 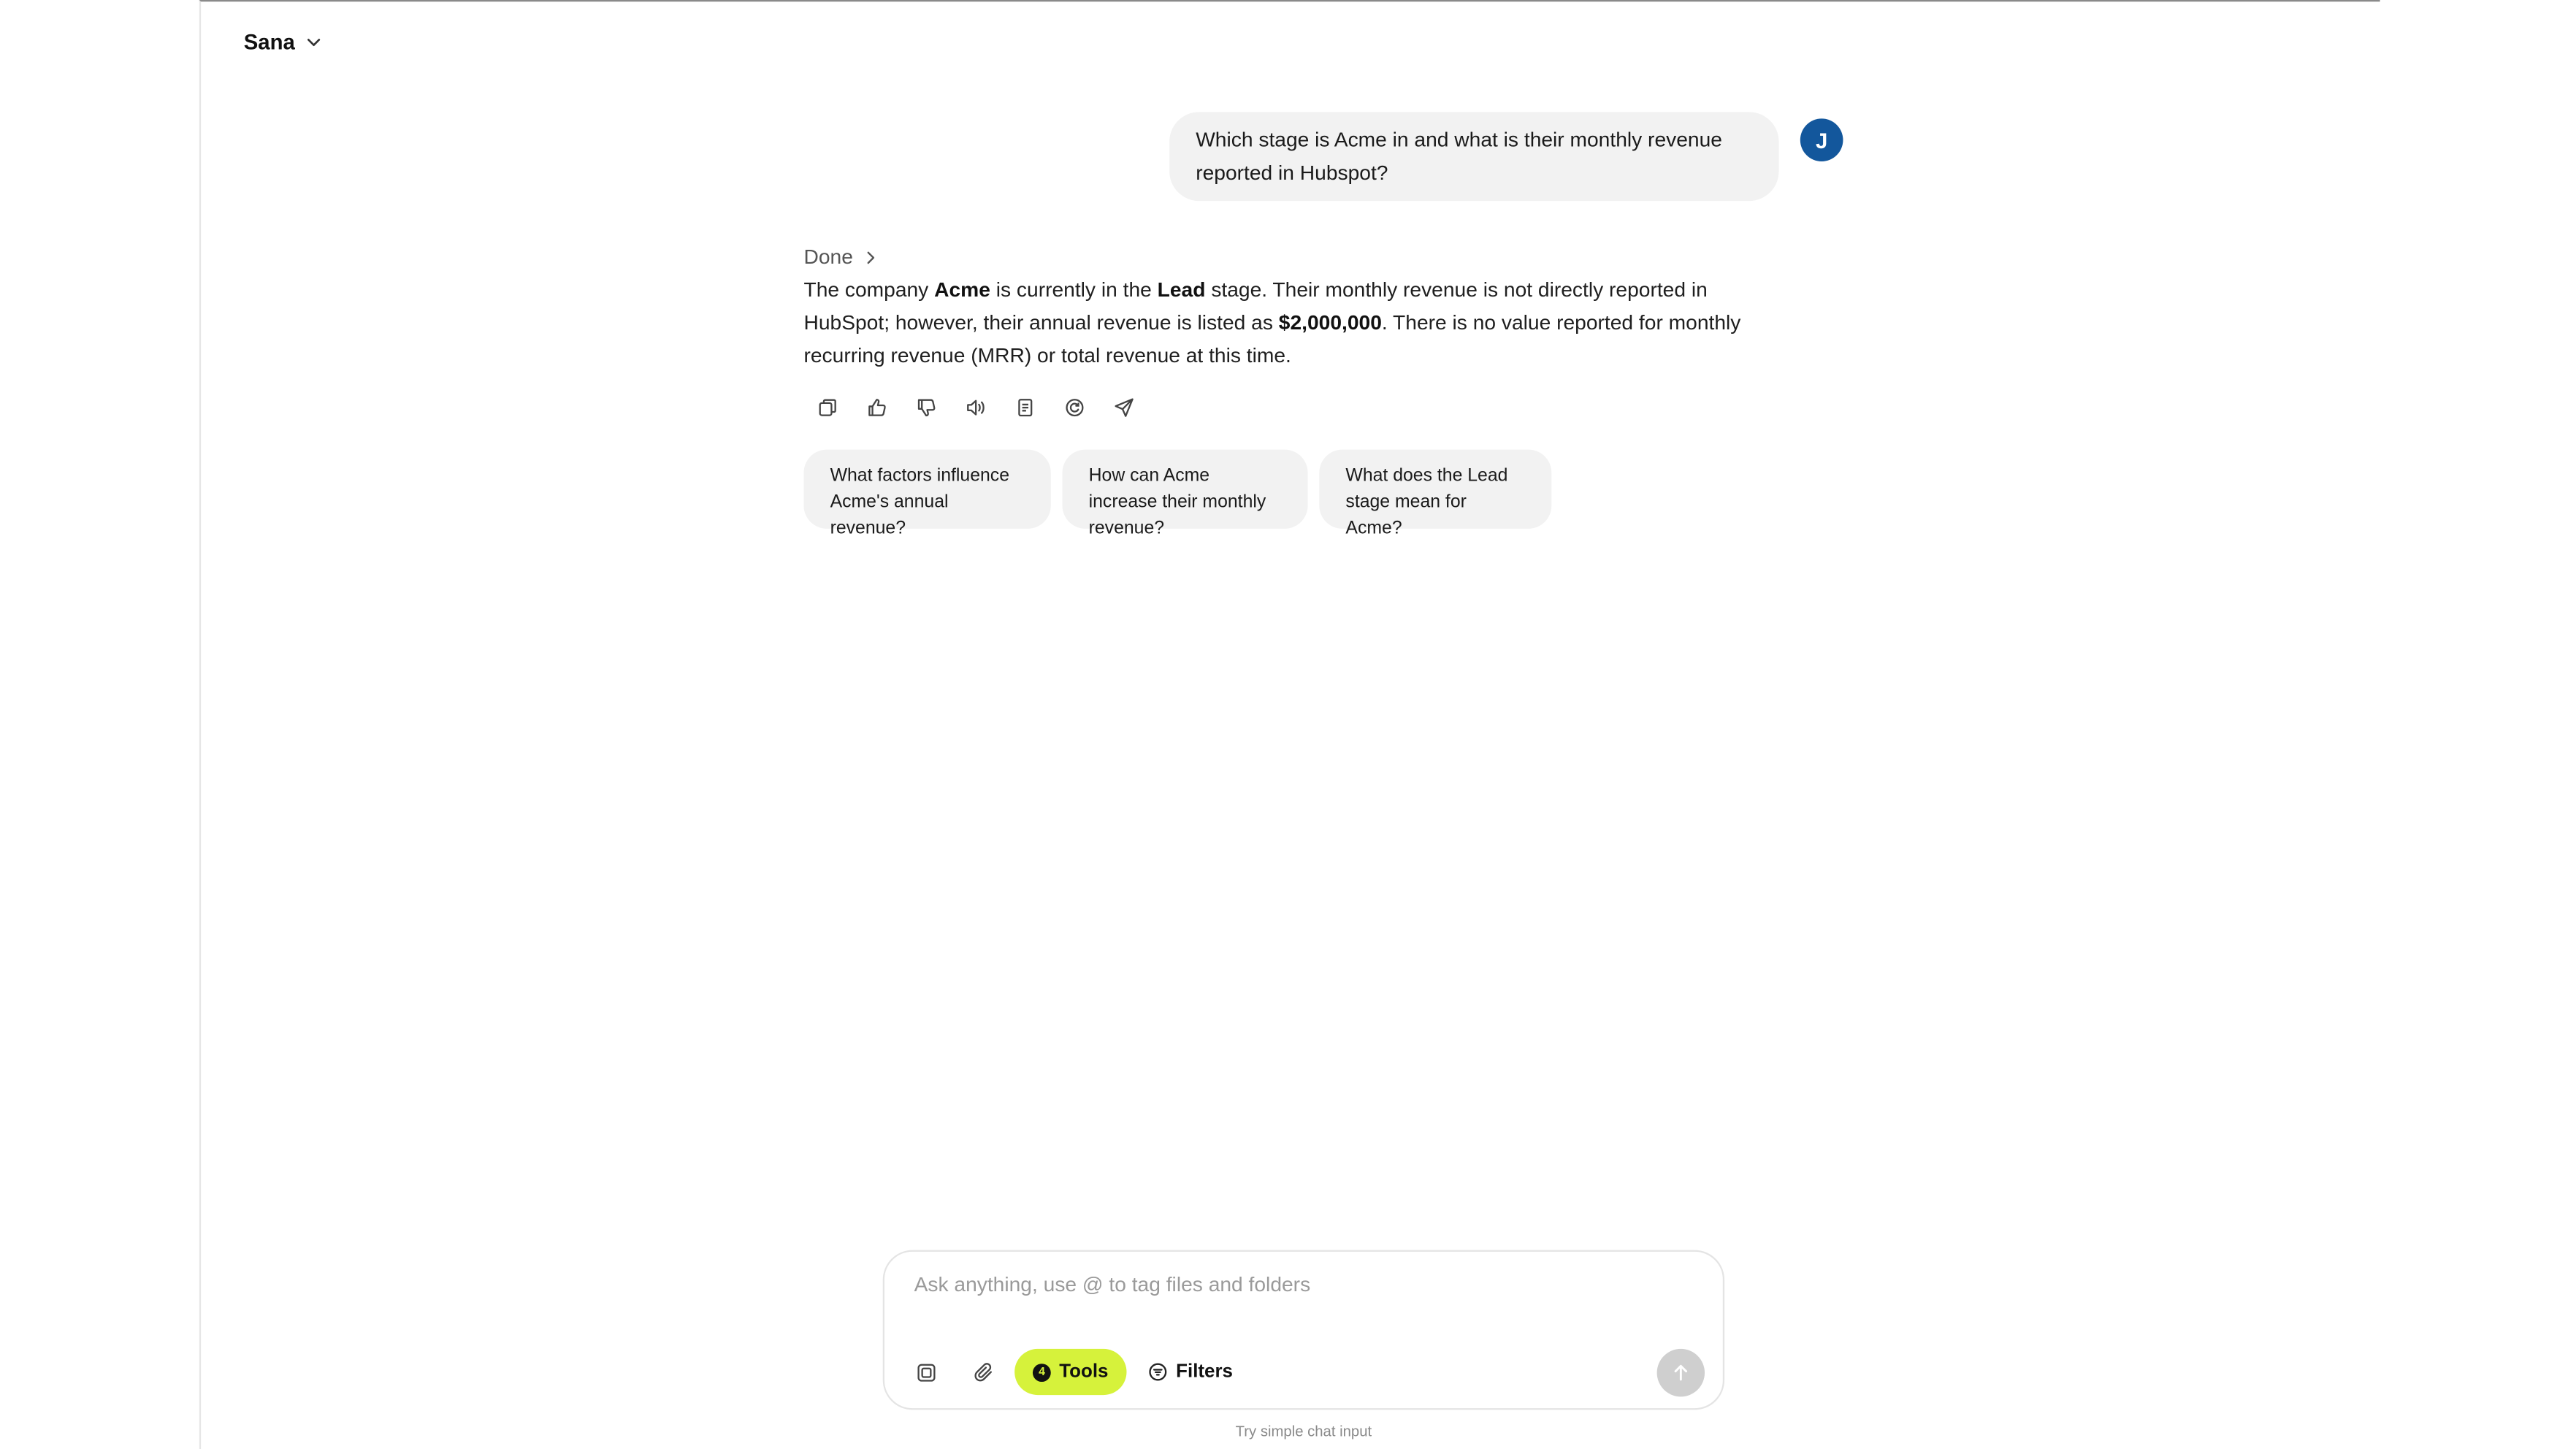 What do you see at coordinates (269, 41) in the screenshot?
I see `workspace-label: Sana` at bounding box center [269, 41].